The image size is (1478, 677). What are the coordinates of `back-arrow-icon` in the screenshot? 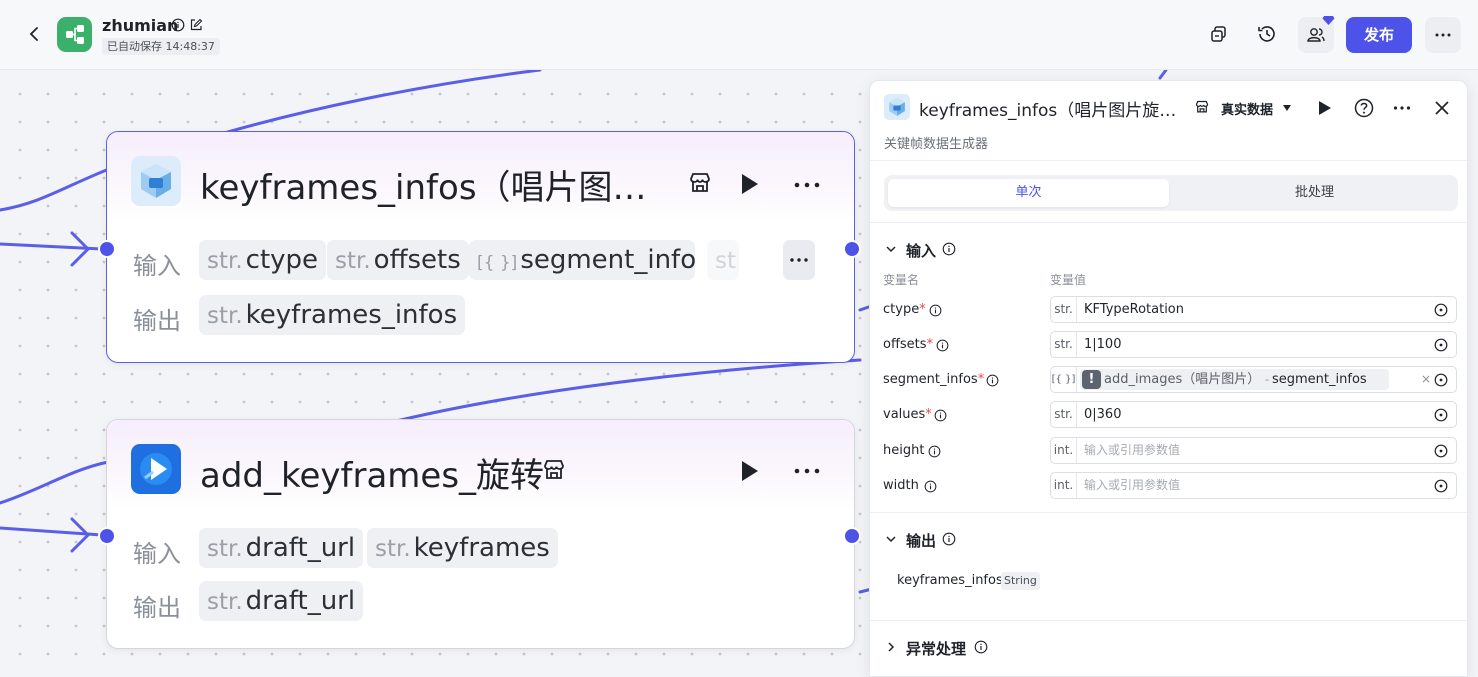 It's located at (34, 34).